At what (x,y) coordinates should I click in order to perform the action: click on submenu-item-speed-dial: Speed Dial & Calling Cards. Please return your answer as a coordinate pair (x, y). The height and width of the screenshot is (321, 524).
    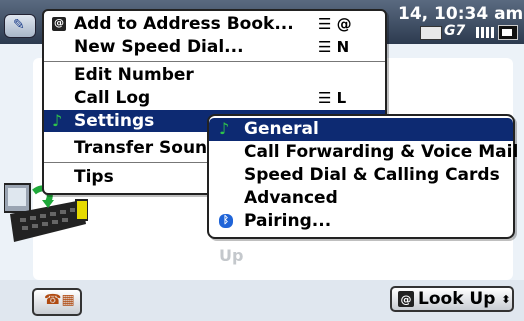
    Looking at the image, I should click on (361, 175).